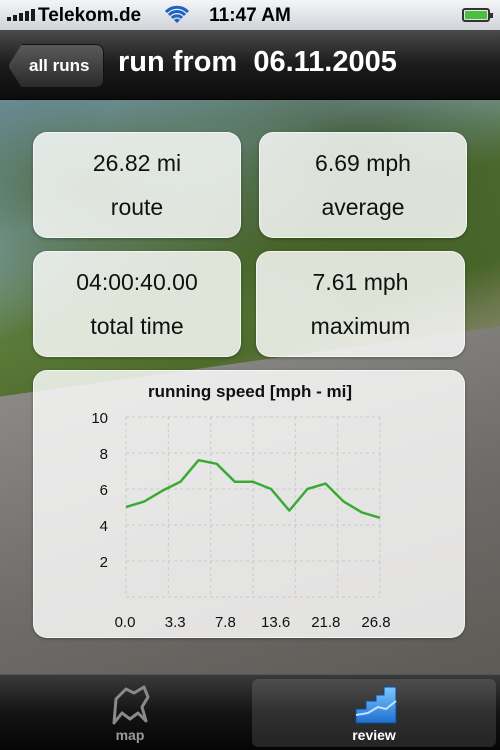 This screenshot has height=750, width=500. I want to click on chart-x-tick-label: 7.8, so click(225, 622).